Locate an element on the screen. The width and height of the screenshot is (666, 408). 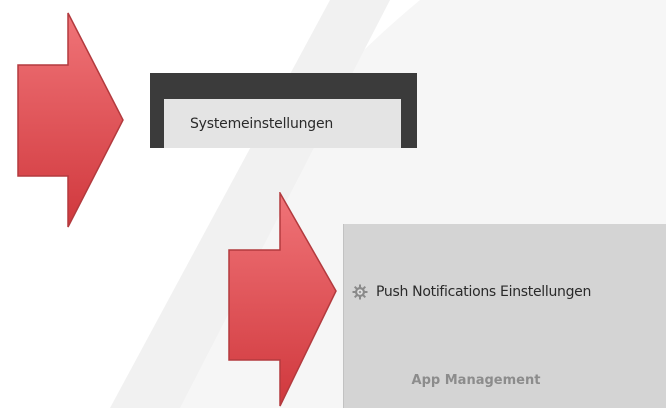
pointer-arrow-top is located at coordinates (70, 120).